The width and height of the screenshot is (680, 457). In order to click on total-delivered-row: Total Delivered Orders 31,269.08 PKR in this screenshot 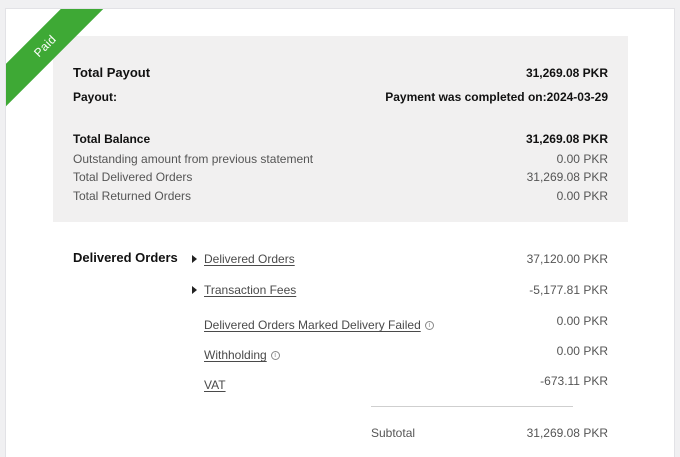, I will do `click(340, 177)`.